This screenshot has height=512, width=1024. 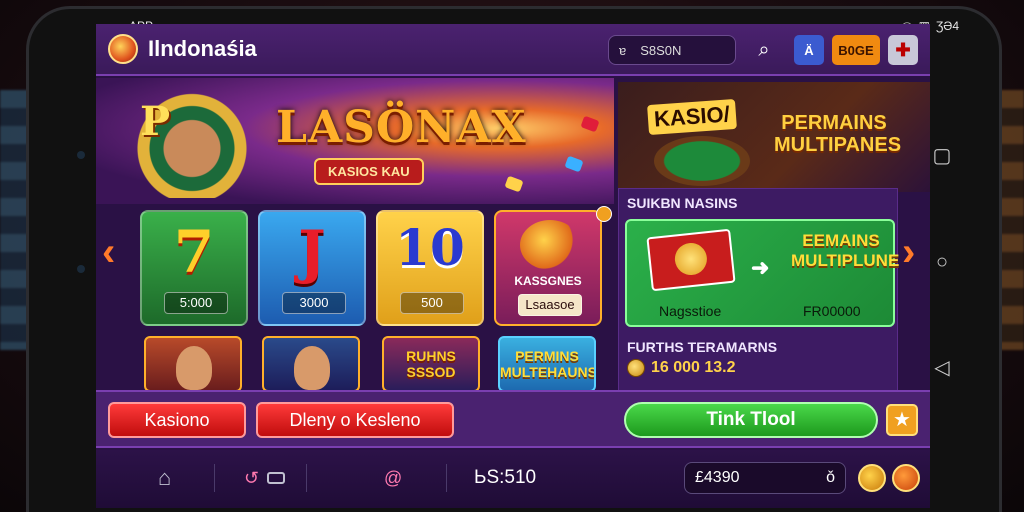 I want to click on dleny-button: Dleny o Kesleno, so click(x=355, y=420).